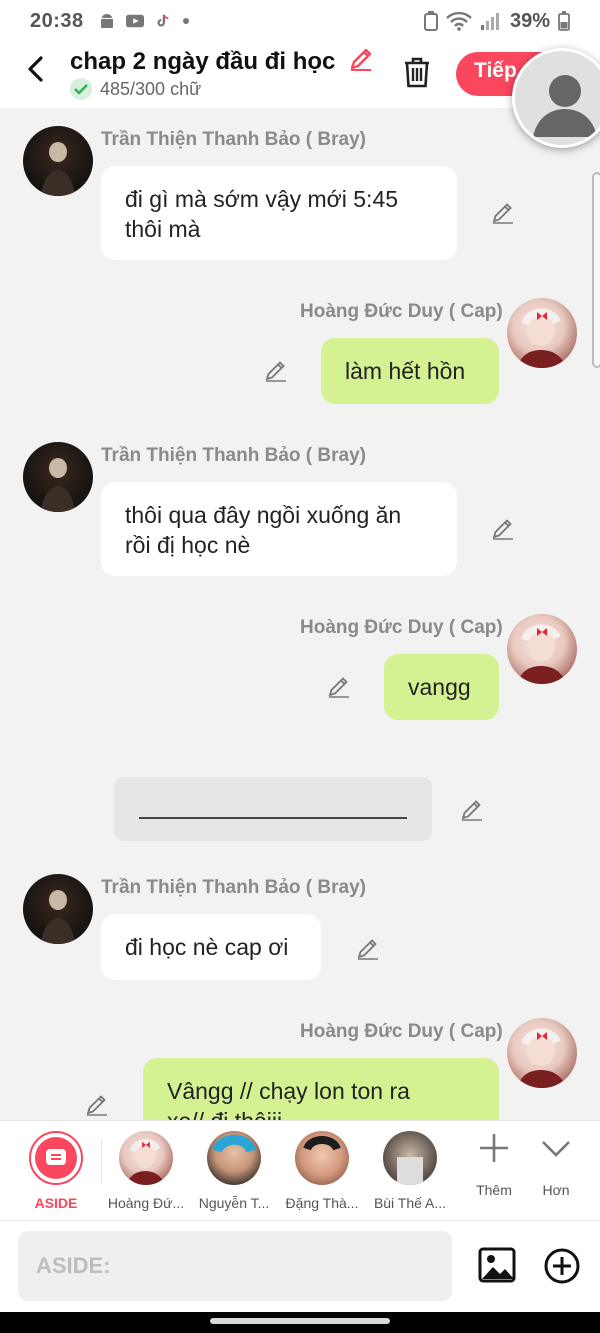 This screenshot has height=1333, width=600. I want to click on message-bubble: đi gì mà sớm vậy mới 5:45 thôi mà, so click(279, 213).